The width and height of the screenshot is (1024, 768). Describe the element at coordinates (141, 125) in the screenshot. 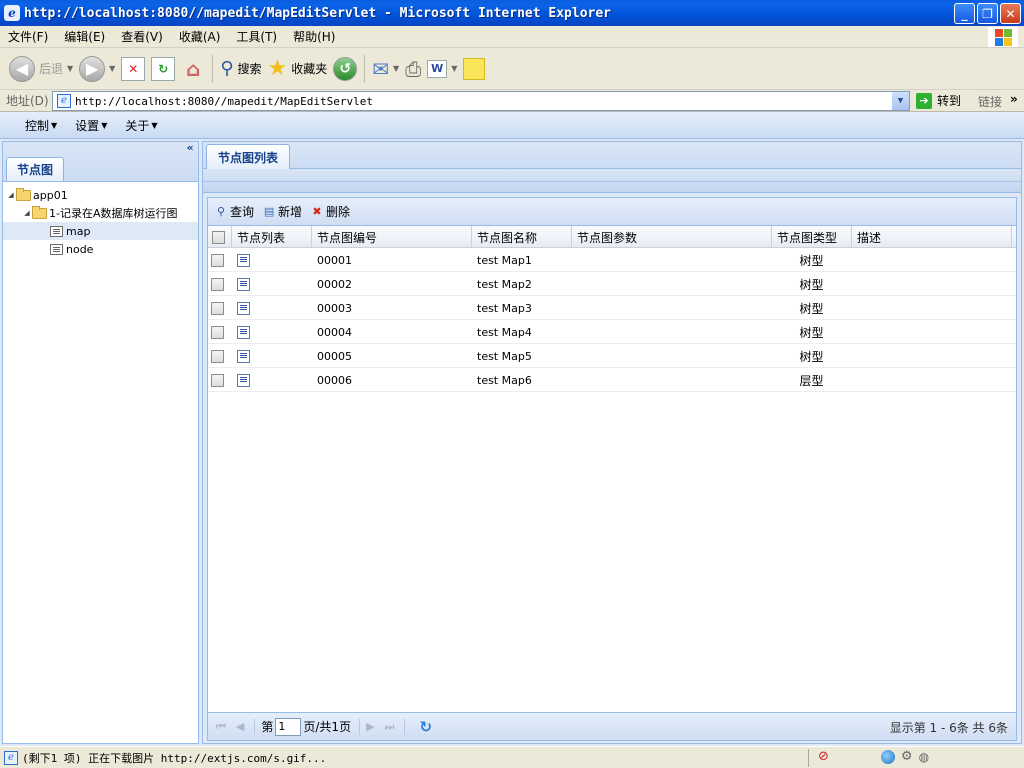

I see `menu-about-button: 关于 ▼` at that location.